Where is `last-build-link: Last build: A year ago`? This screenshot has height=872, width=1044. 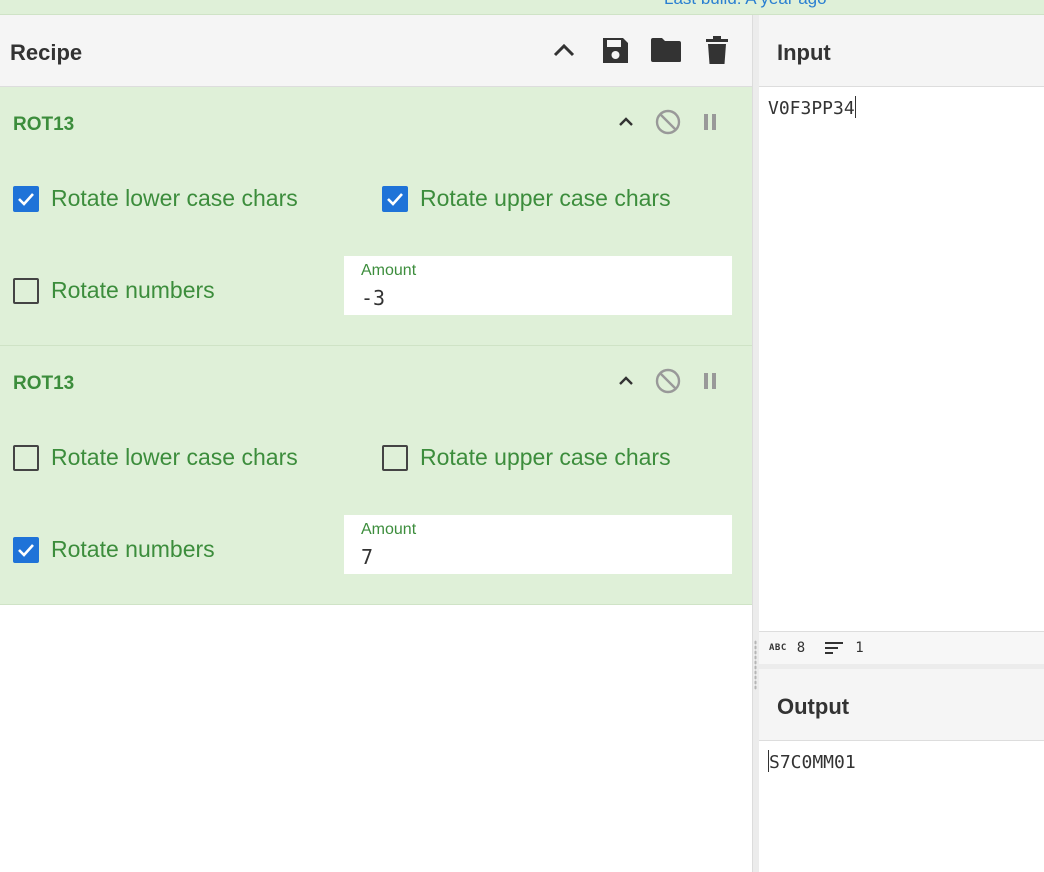 last-build-link: Last build: A year ago is located at coordinates (745, 4).